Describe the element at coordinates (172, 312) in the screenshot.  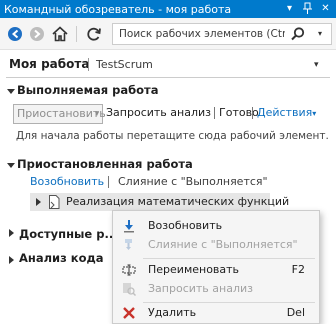
I see `menu-item-label: Удалить` at that location.